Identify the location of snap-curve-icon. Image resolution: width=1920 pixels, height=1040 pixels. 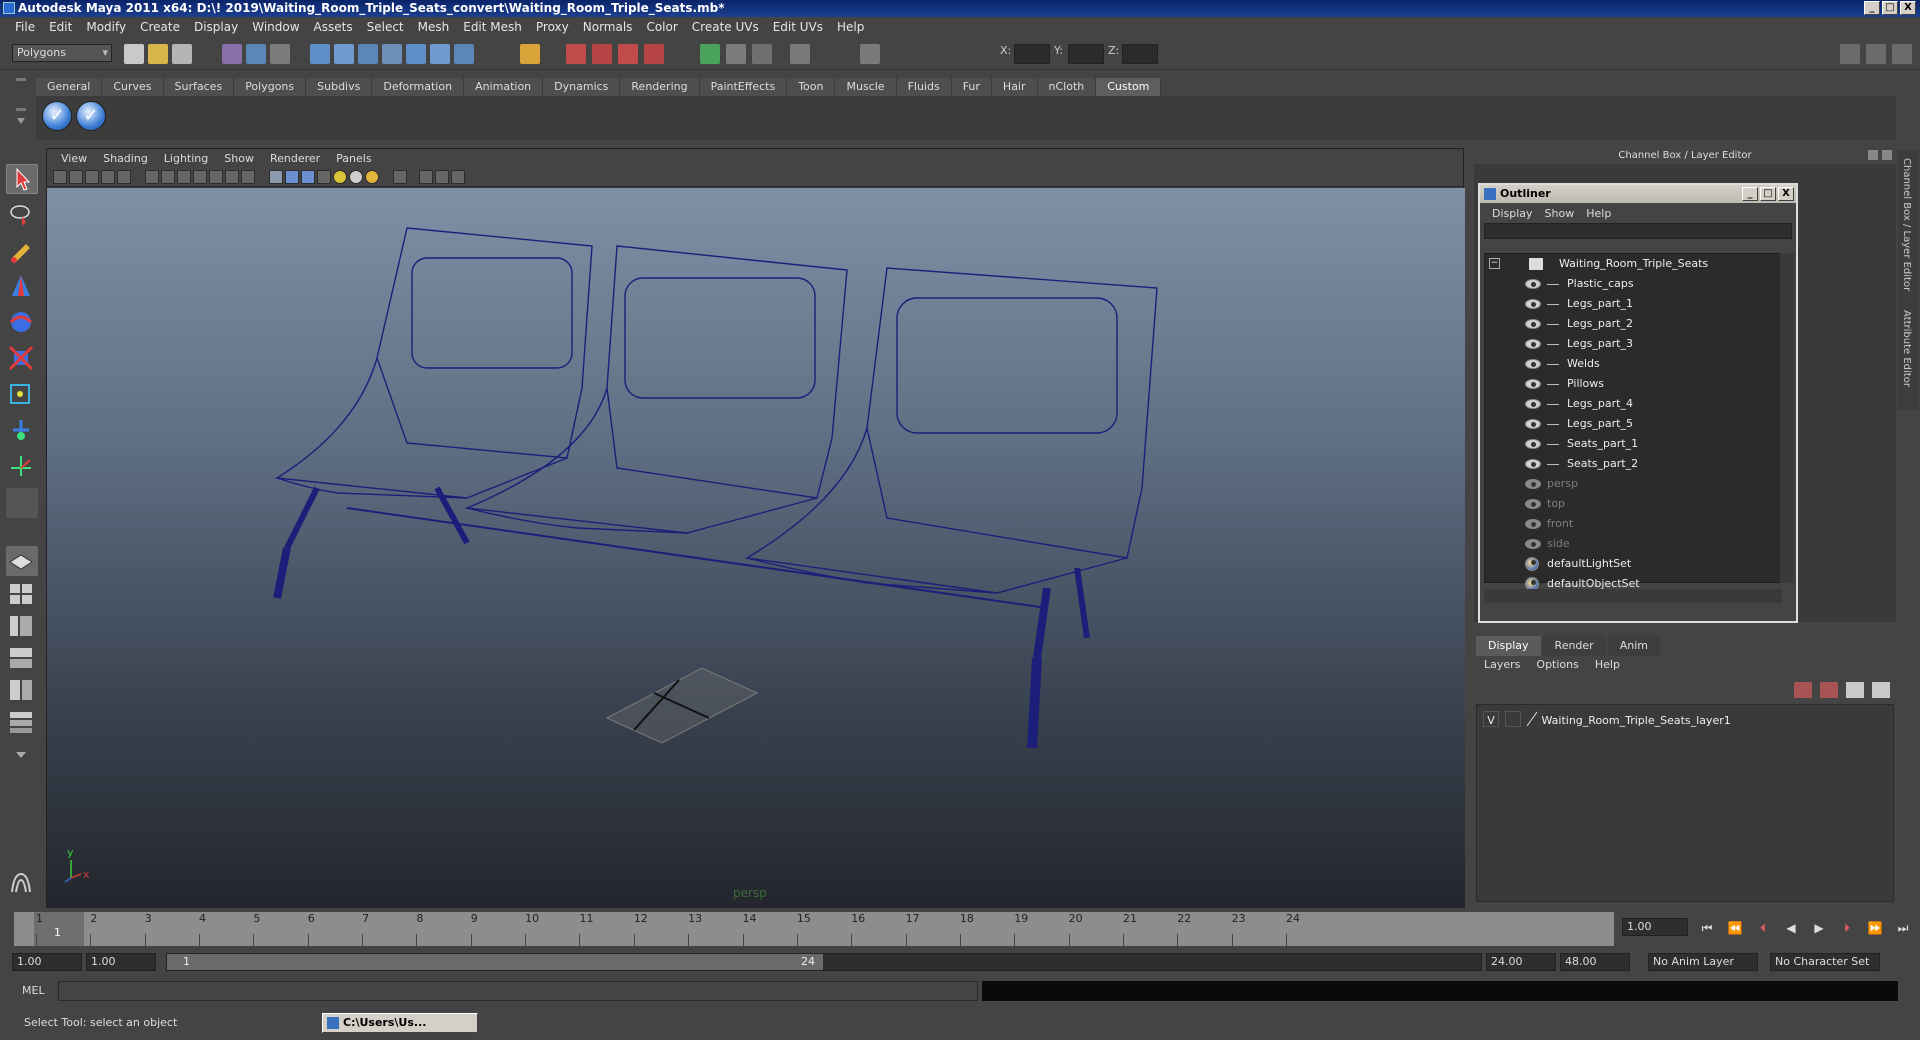
(344, 54).